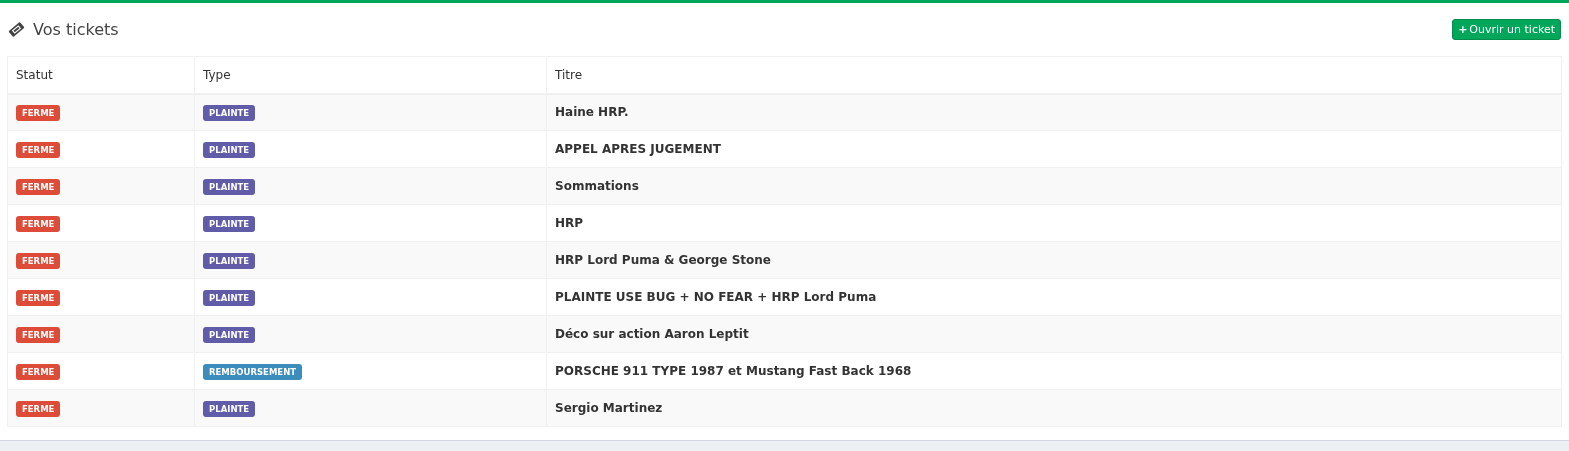  What do you see at coordinates (1054, 112) in the screenshot?
I see `title-cell: Haine HRP.` at bounding box center [1054, 112].